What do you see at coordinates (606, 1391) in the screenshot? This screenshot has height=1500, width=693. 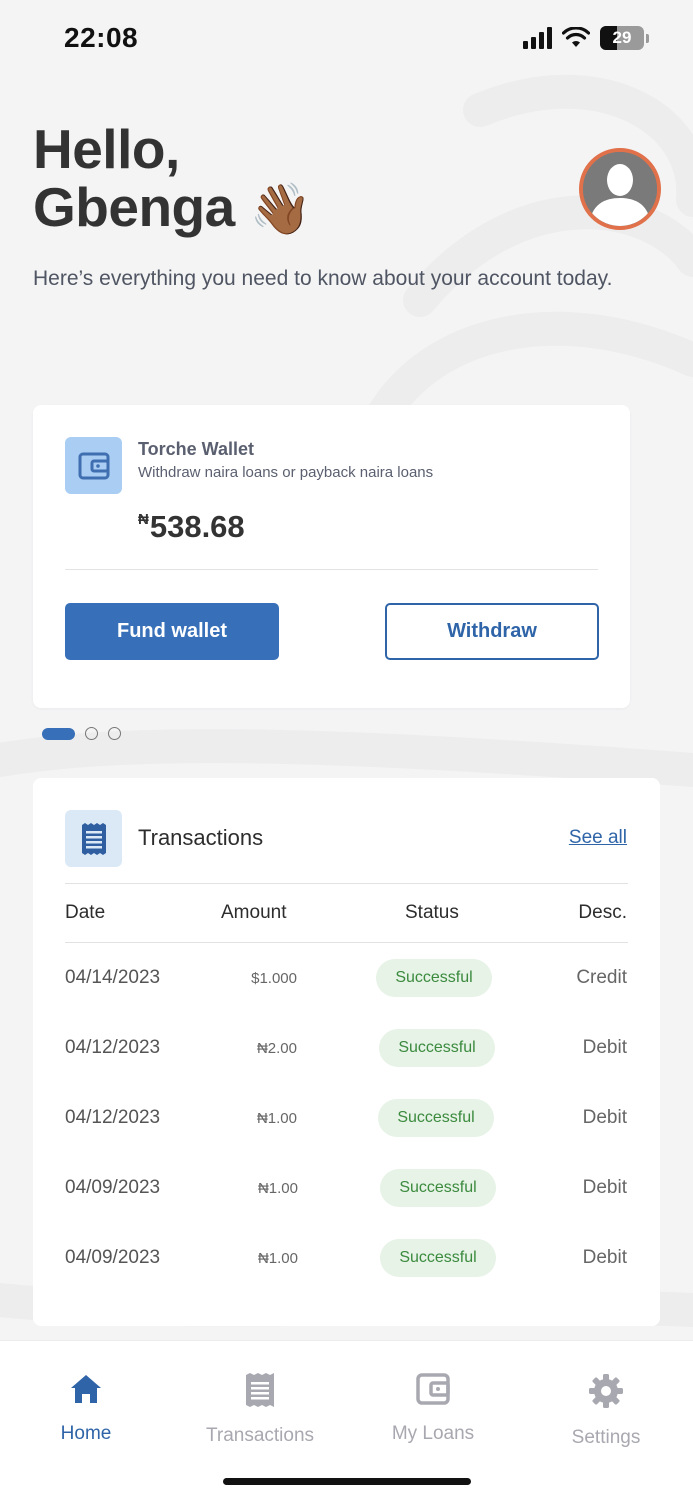 I see `gear-icon` at bounding box center [606, 1391].